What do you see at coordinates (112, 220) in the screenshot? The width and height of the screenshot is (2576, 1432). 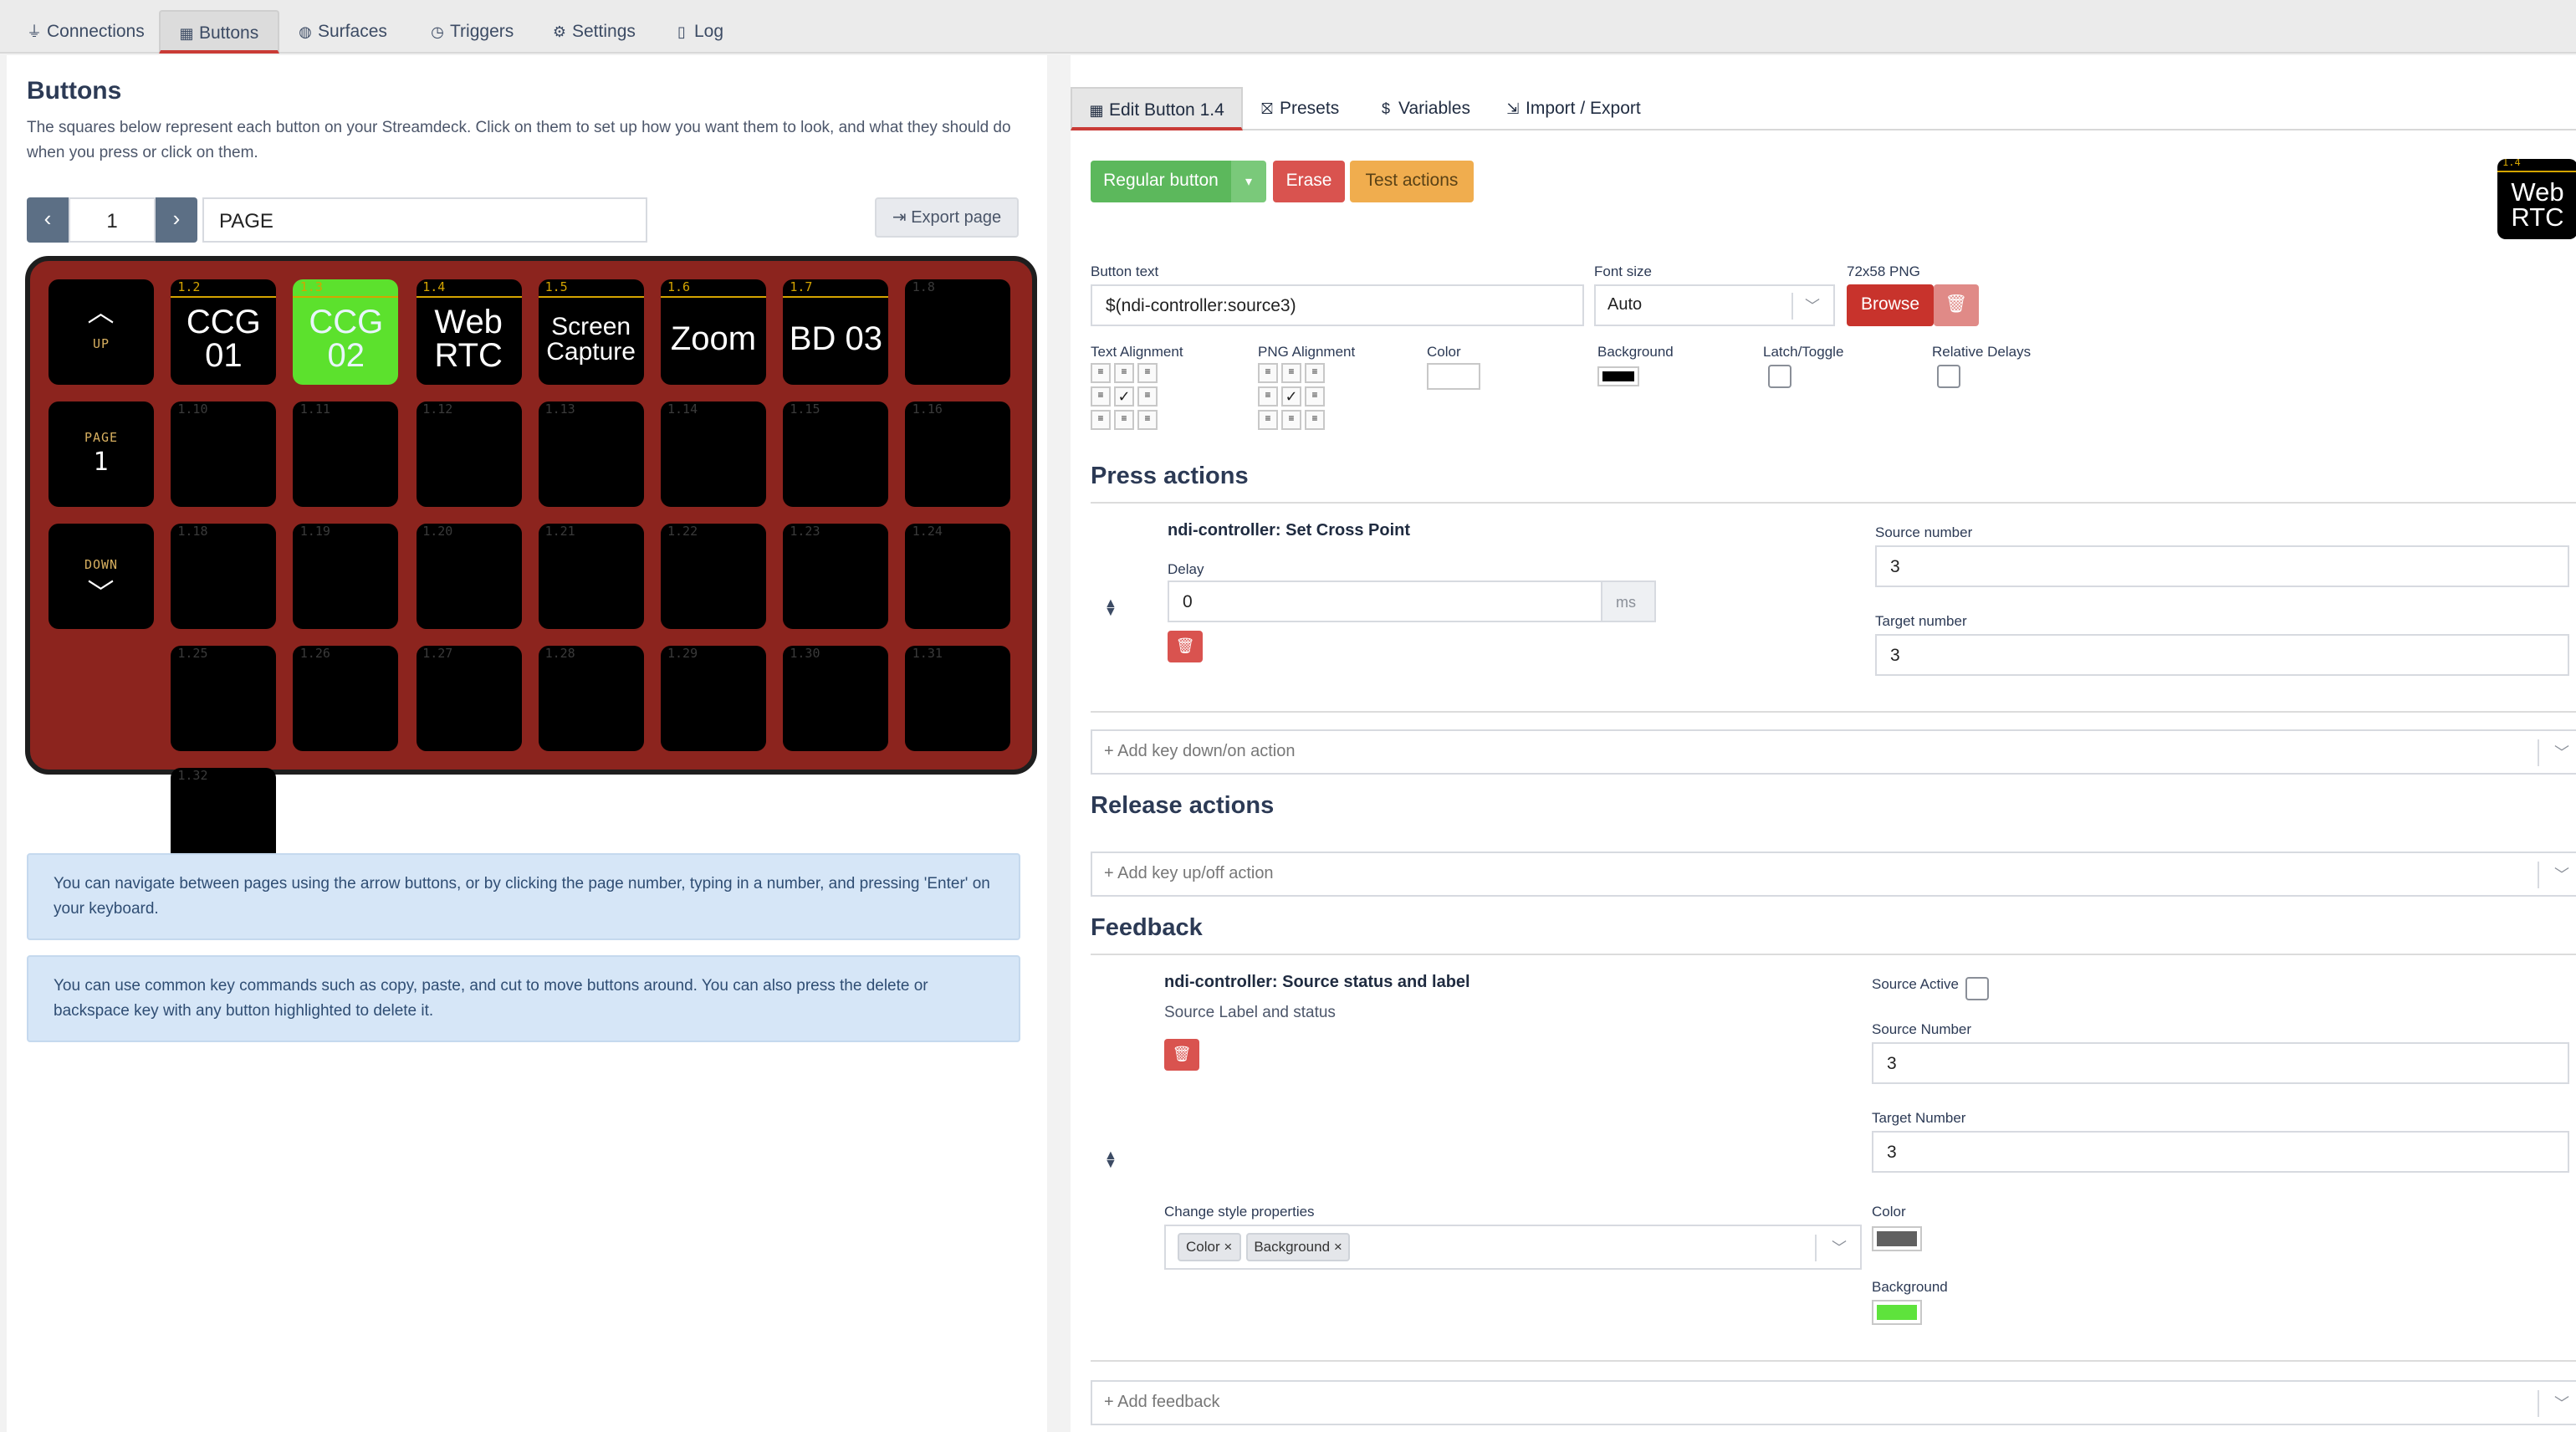 I see `page-number-input: 1` at bounding box center [112, 220].